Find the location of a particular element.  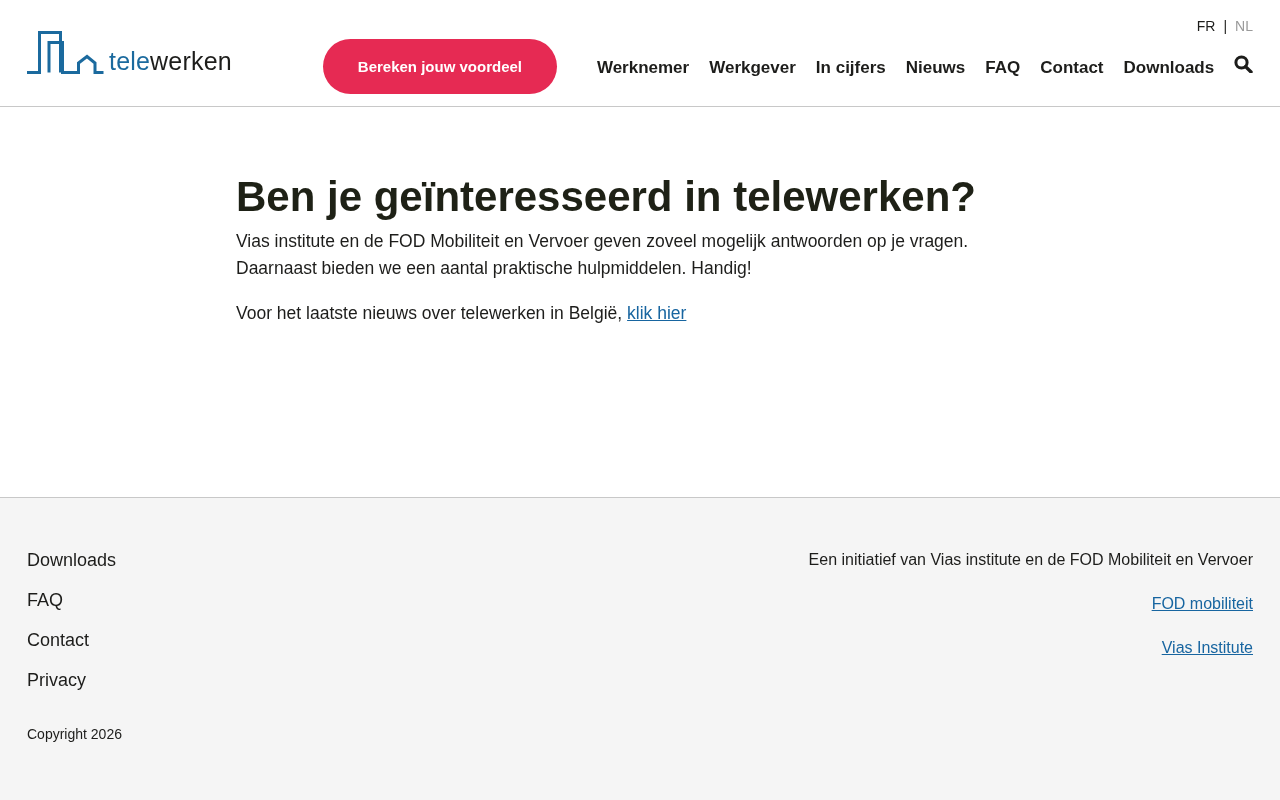

nav-link: FAQ is located at coordinates (1003, 67).